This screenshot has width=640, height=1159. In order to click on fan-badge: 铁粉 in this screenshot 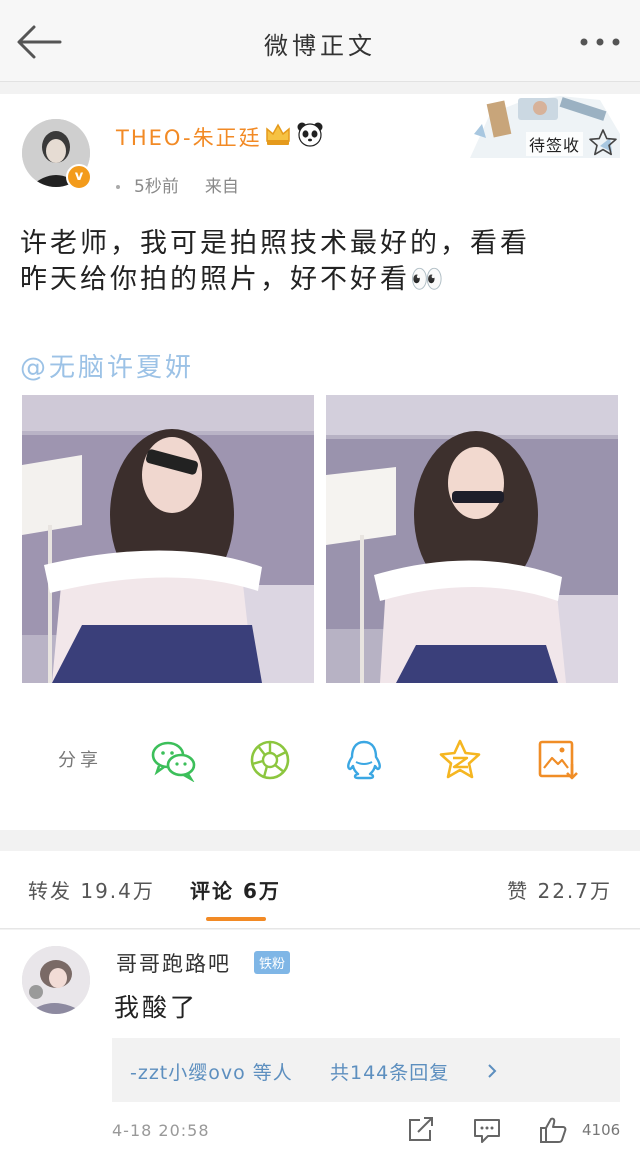, I will do `click(272, 962)`.